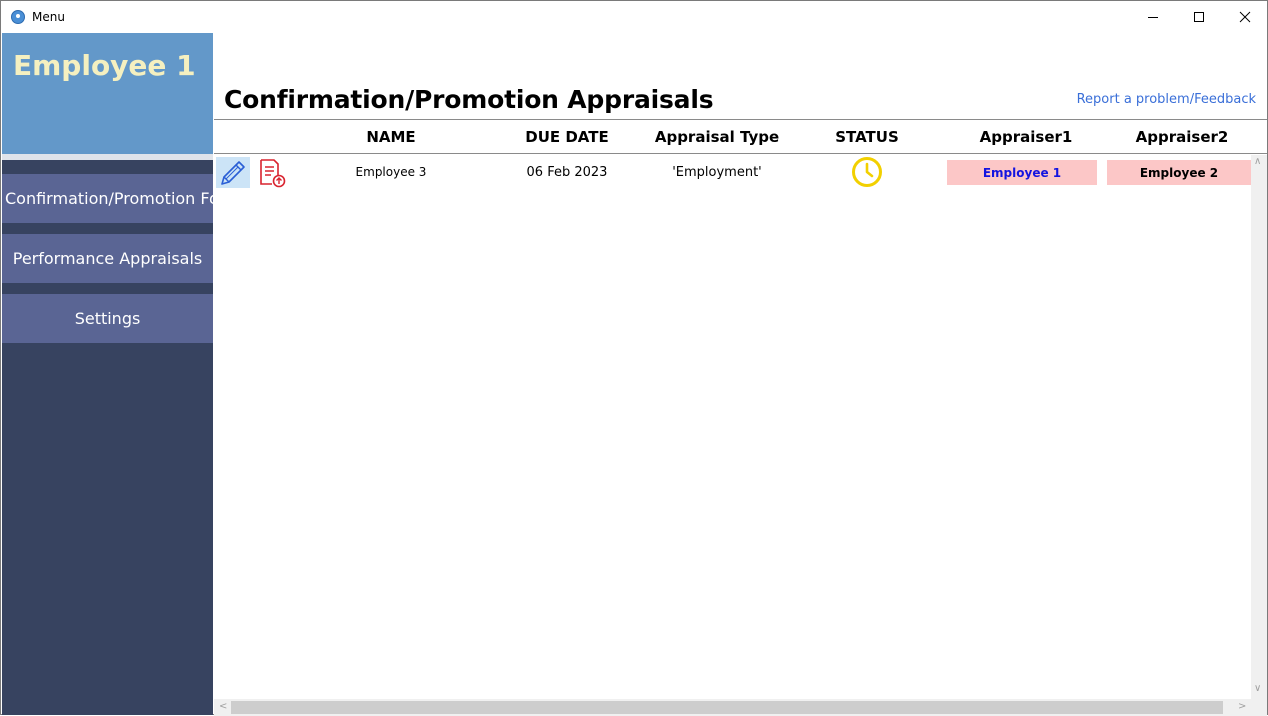 Image resolution: width=1268 pixels, height=716 pixels. What do you see at coordinates (867, 137) in the screenshot?
I see `column-header-status: STATUS` at bounding box center [867, 137].